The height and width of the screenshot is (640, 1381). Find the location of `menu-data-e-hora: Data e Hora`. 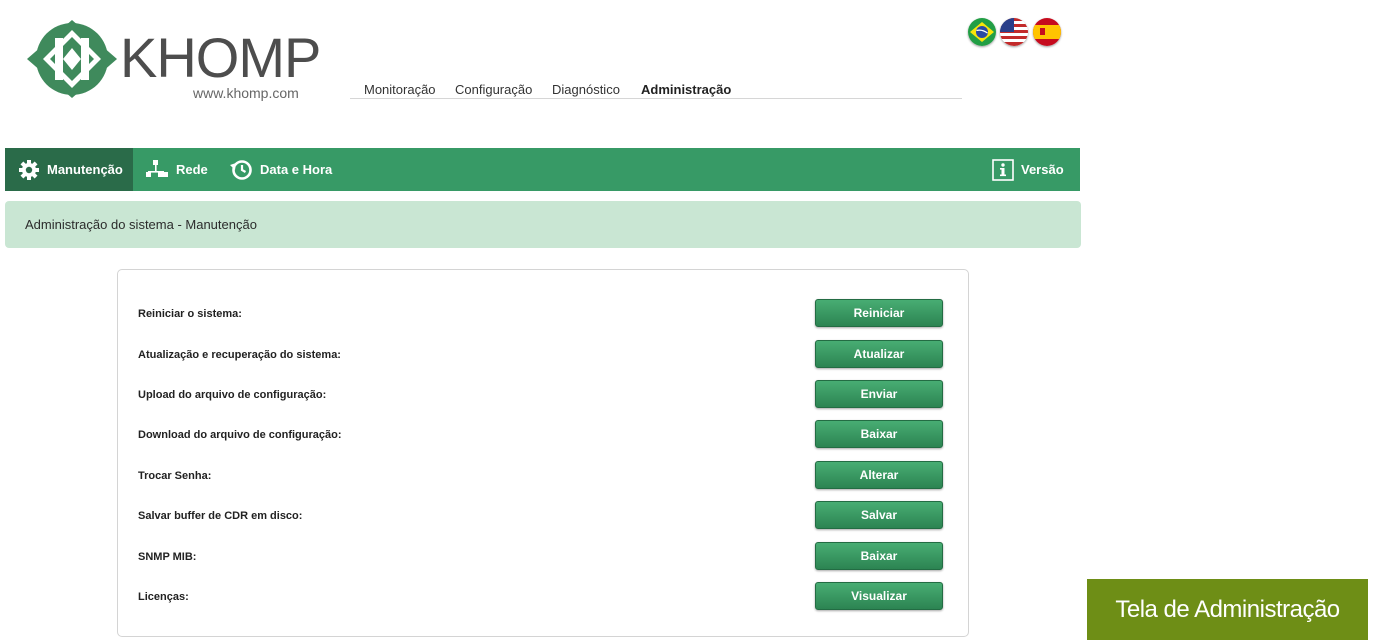

menu-data-e-hora: Data e Hora is located at coordinates (280, 169).